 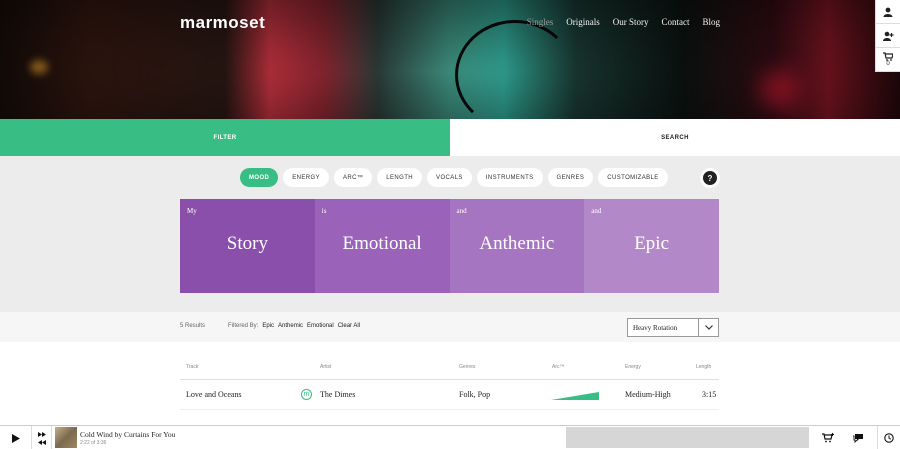 What do you see at coordinates (633, 367) in the screenshot?
I see `col-energy: Energy` at bounding box center [633, 367].